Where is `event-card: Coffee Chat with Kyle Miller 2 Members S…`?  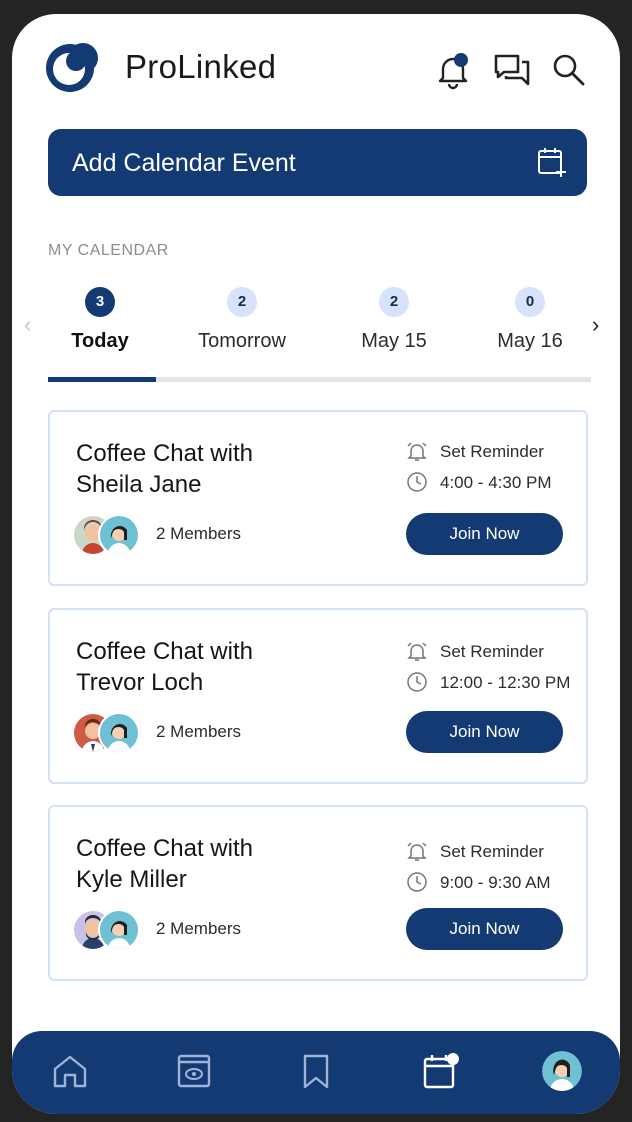 event-card: Coffee Chat with Kyle Miller 2 Members S… is located at coordinates (318, 893).